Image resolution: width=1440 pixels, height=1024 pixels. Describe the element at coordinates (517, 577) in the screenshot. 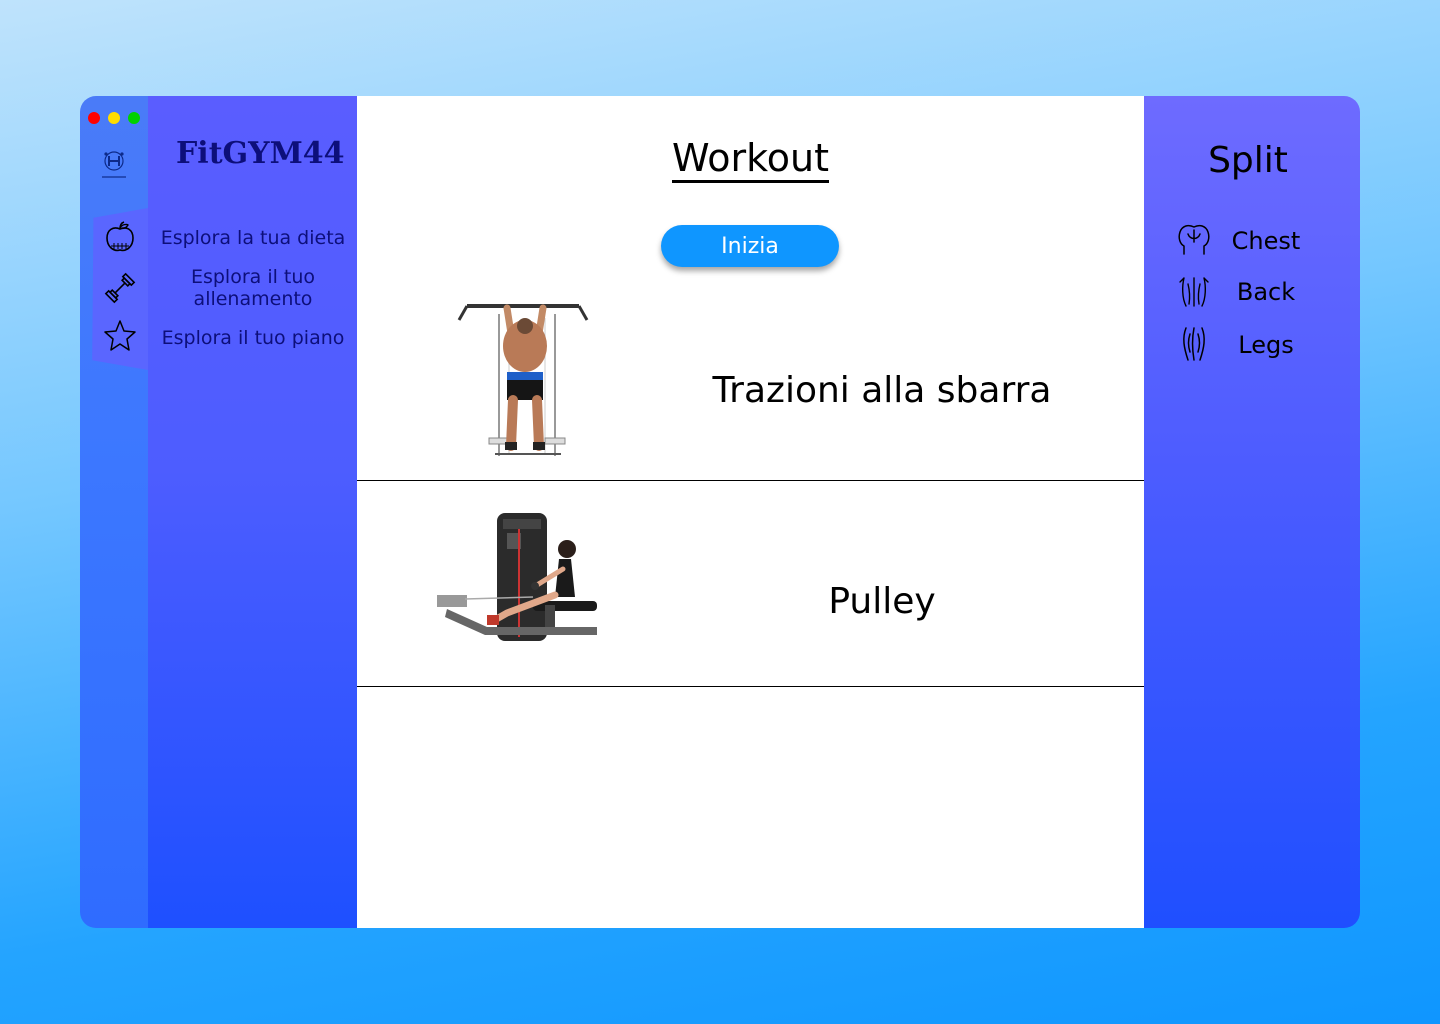

I see `seated-cable-row-illustration` at that location.